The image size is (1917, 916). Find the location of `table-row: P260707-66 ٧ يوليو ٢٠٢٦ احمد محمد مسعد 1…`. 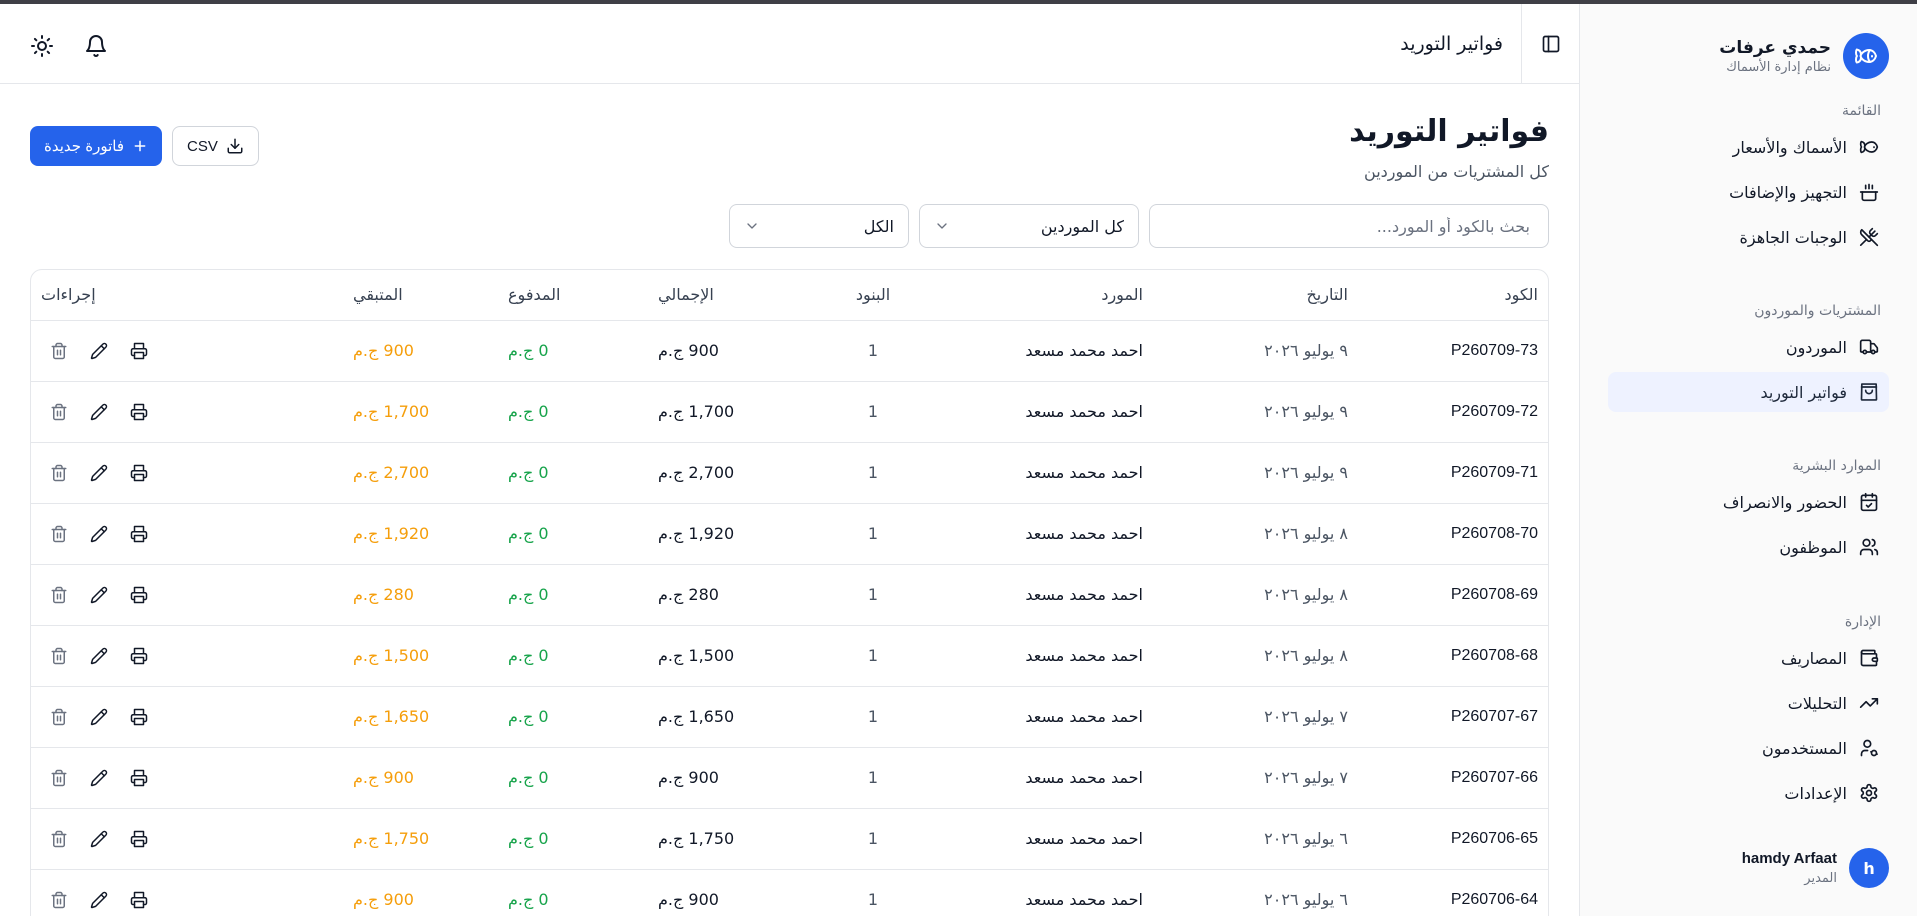

table-row: P260707-66 ٧ يوليو ٢٠٢٦ احمد محمد مسعد 1… is located at coordinates (789, 778).